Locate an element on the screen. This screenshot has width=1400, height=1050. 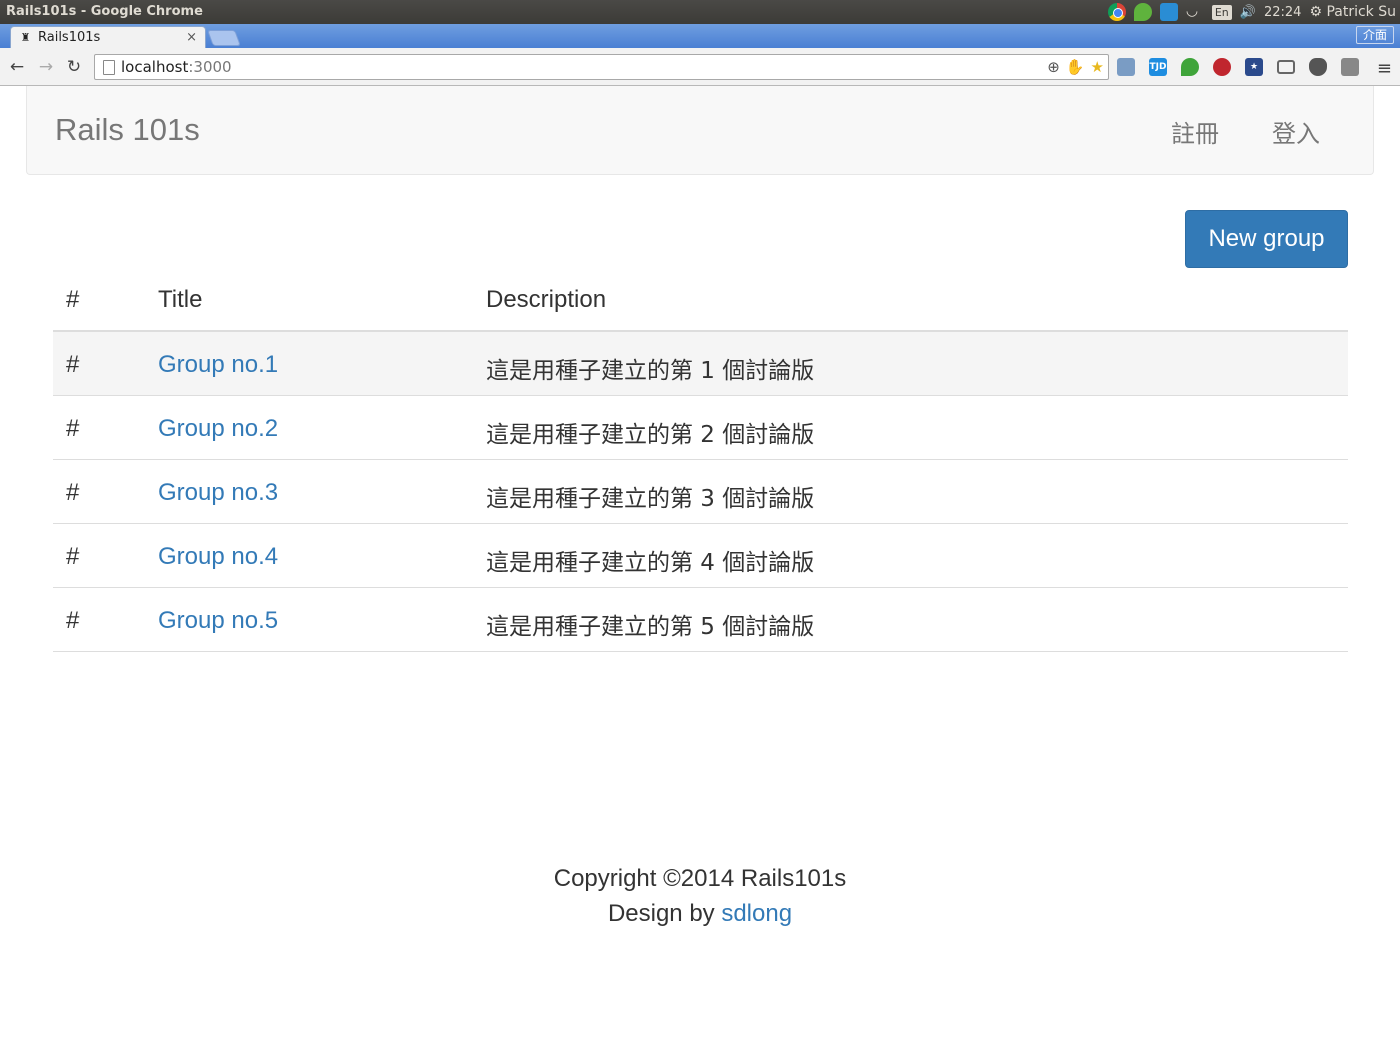
favicon-icon: ♜ is located at coordinates (25, 37).